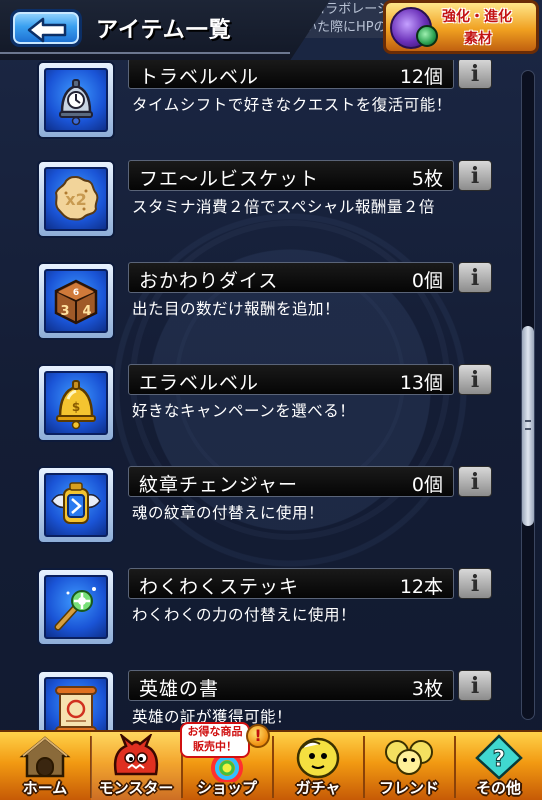 This screenshot has height=800, width=542. Describe the element at coordinates (271, 765) in the screenshot. I see `bottom-navigation: ホーム モンスター ショップ ガチャ フレンド ? その他` at that location.